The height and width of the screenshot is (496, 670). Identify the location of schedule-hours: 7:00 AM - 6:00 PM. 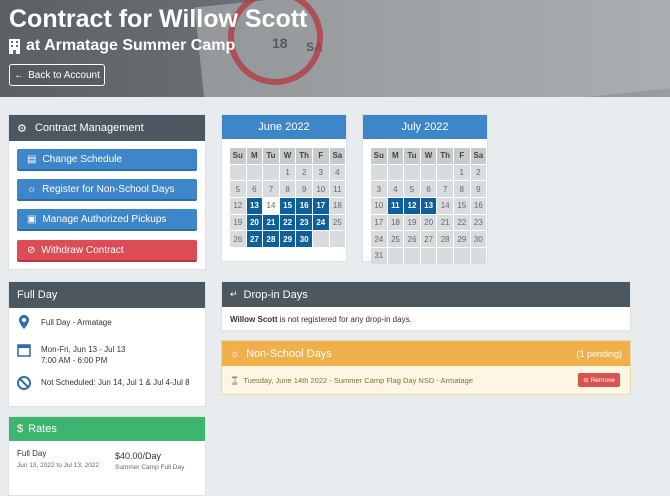
(74, 360).